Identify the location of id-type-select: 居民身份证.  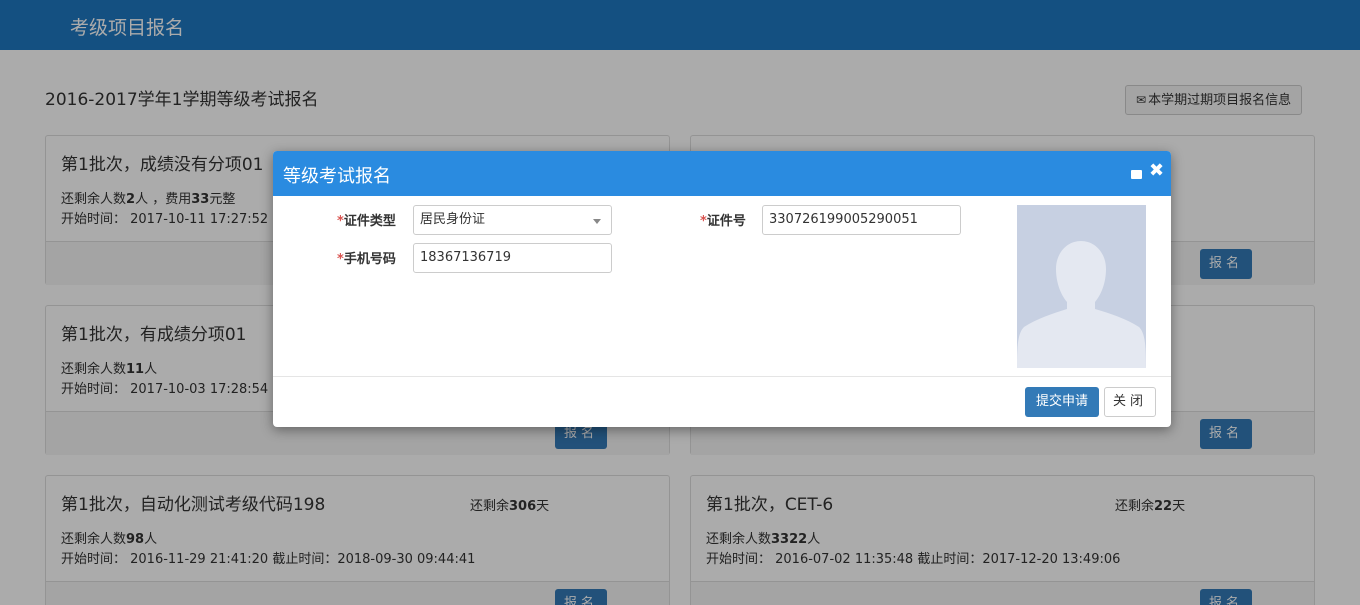
(512, 220).